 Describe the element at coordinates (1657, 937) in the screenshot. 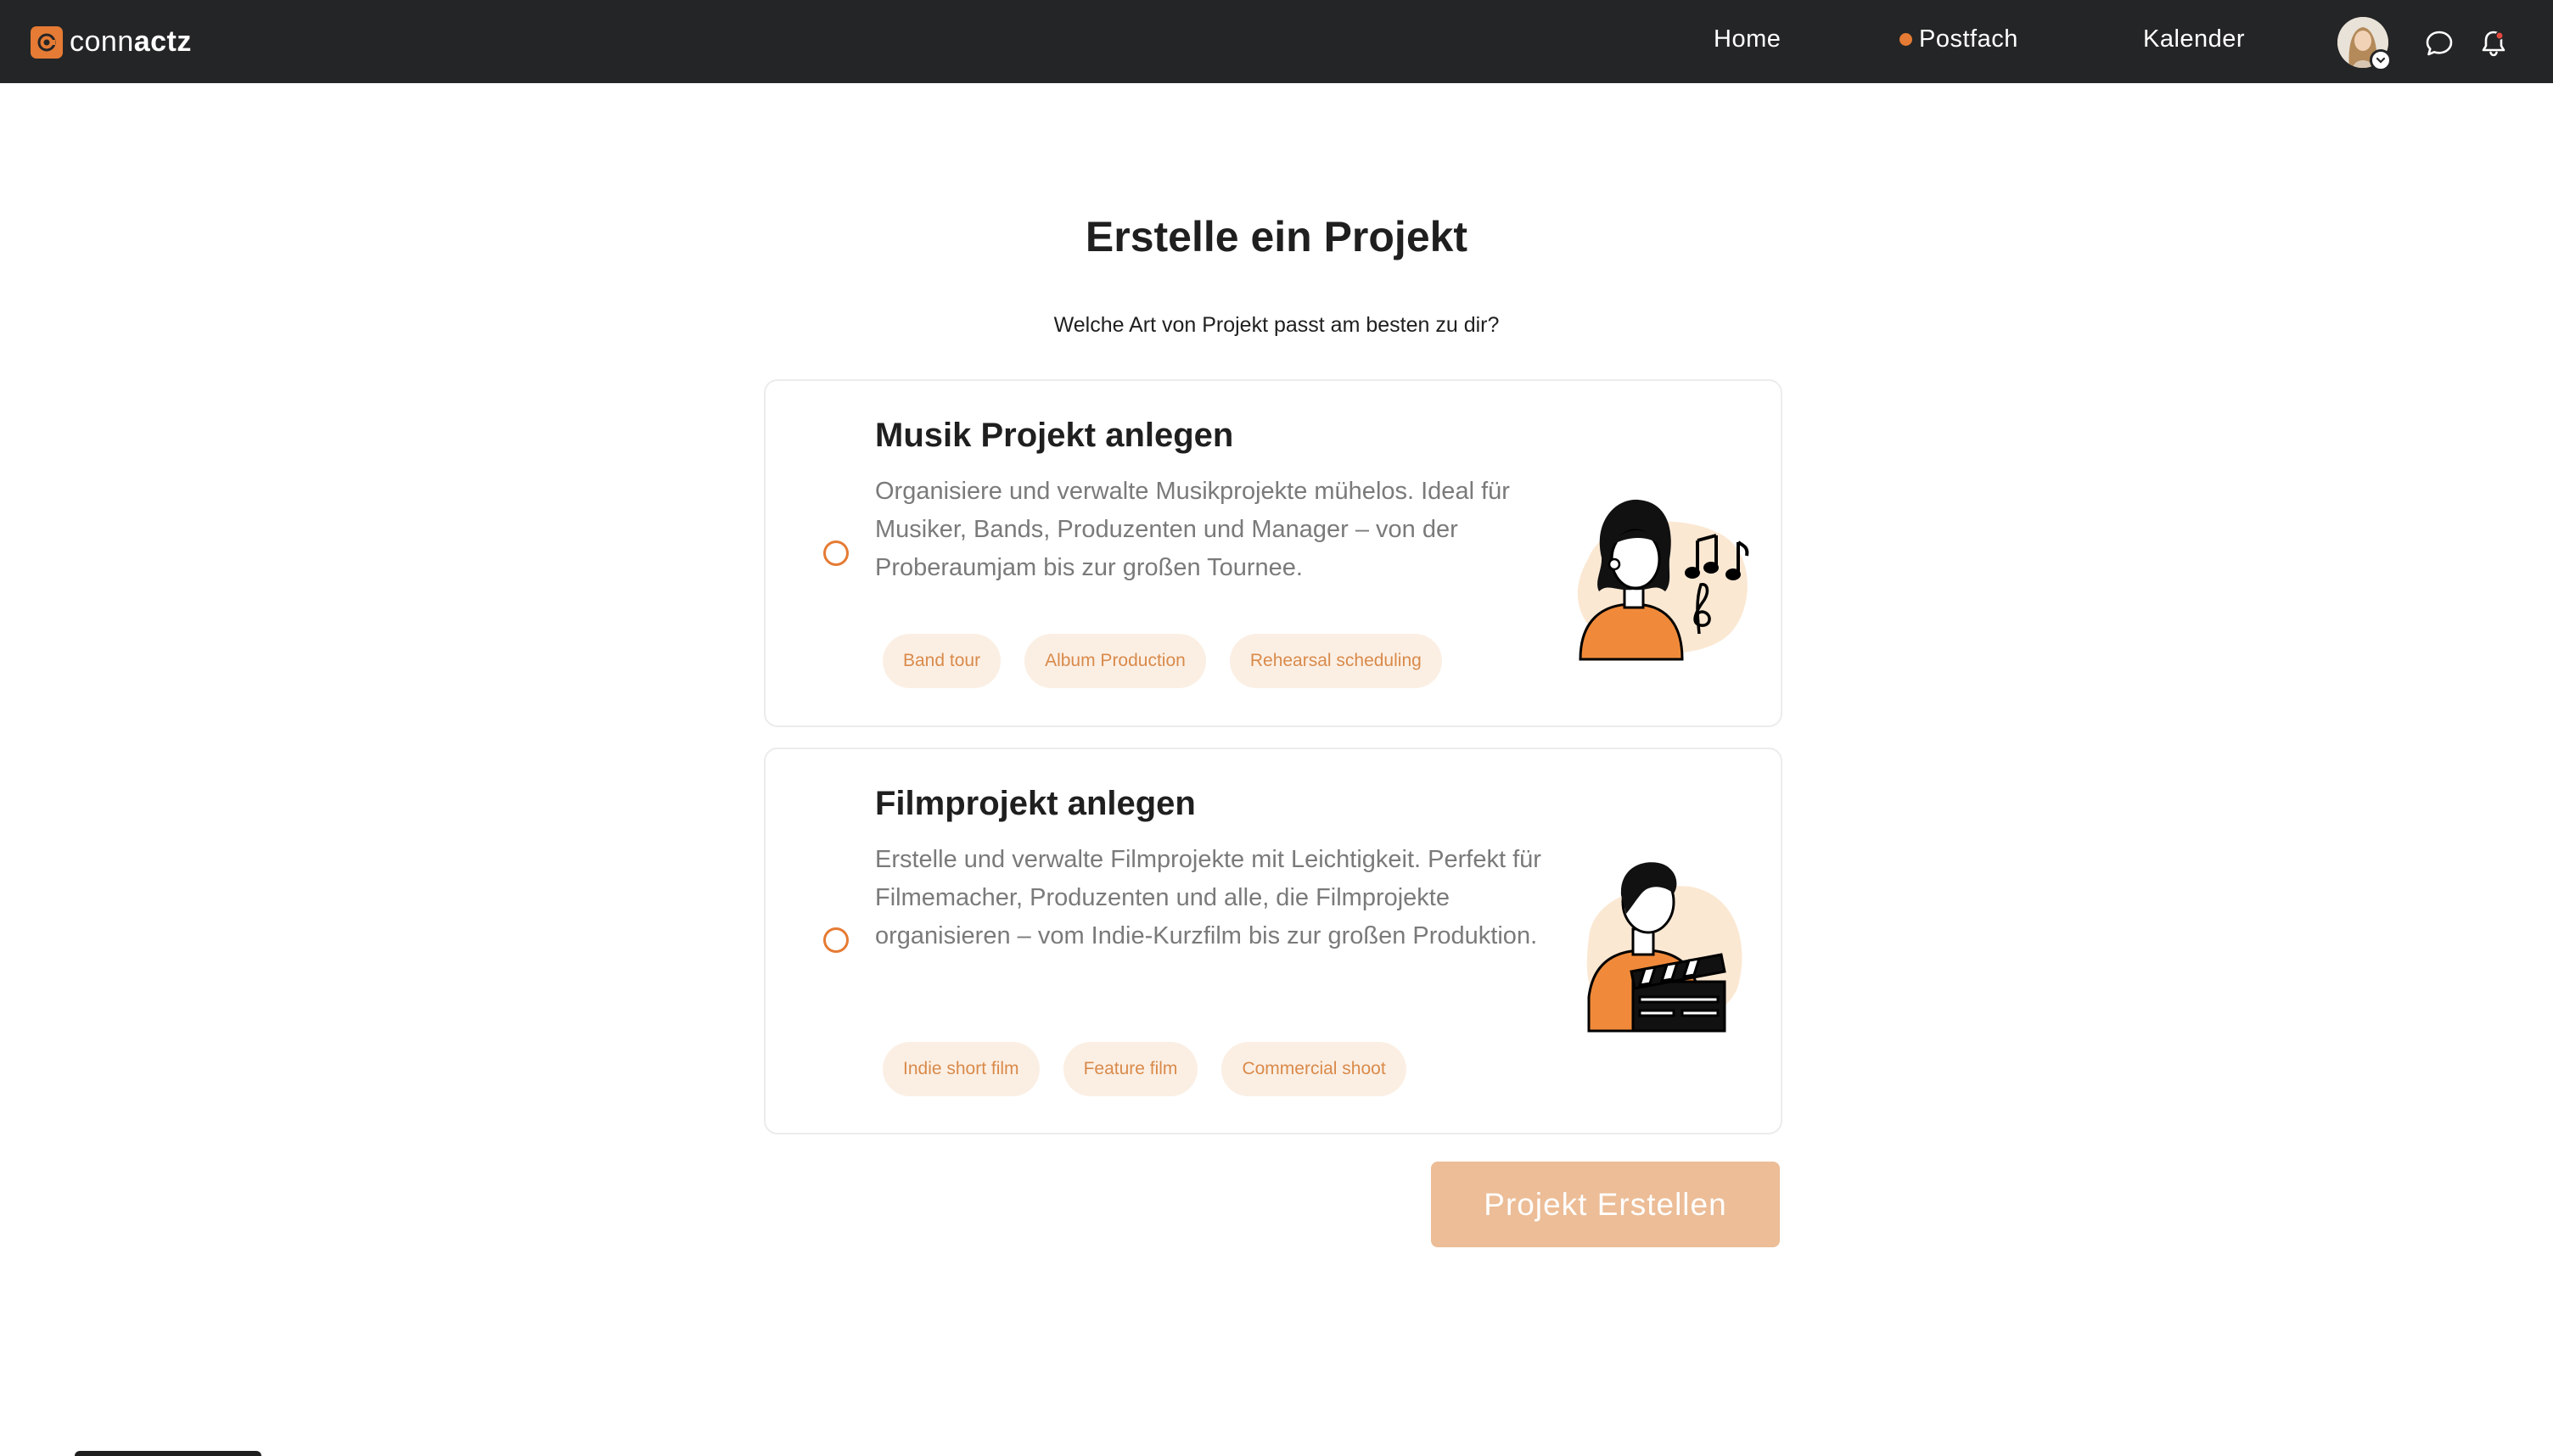

I see `filmmaker-illustration` at that location.